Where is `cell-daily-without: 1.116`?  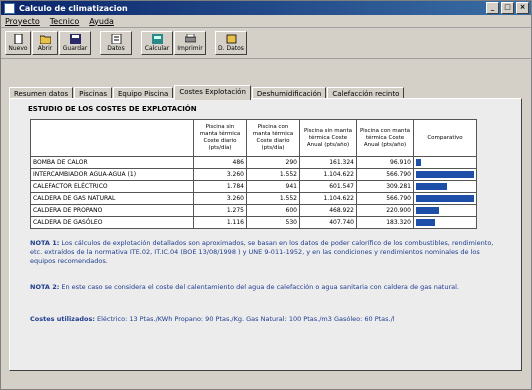 cell-daily-without: 1.116 is located at coordinates (220, 222).